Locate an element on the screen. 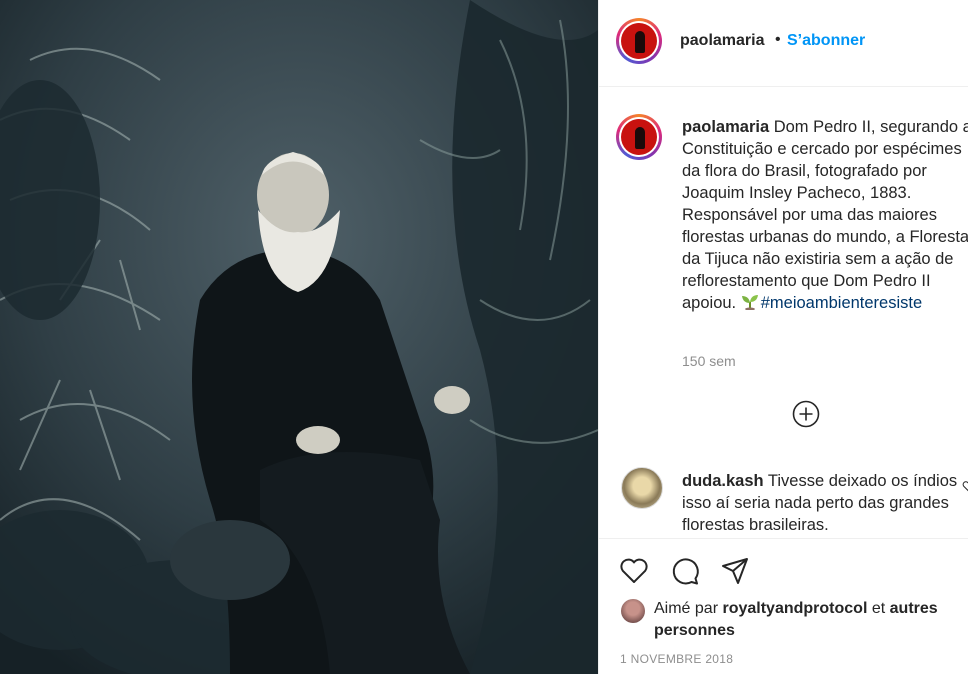 The width and height of the screenshot is (968, 674). liker-username: royaltyandprotocol is located at coordinates (794, 608).